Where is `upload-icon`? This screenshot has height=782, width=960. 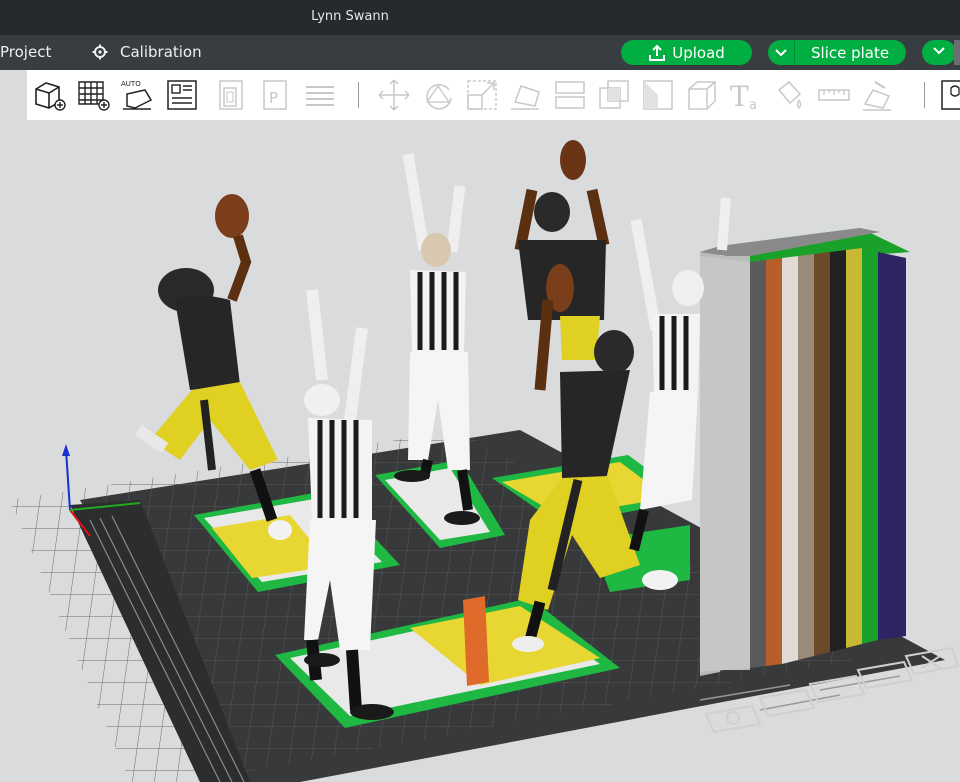 upload-icon is located at coordinates (657, 53).